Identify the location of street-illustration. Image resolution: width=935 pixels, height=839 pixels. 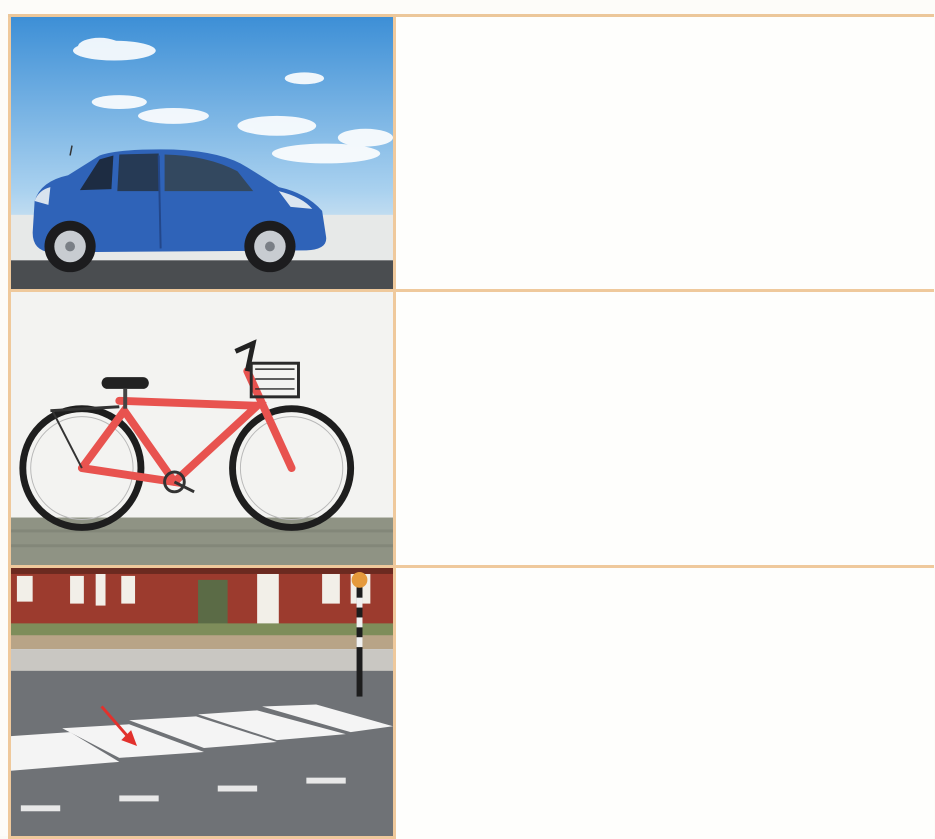
(202, 702).